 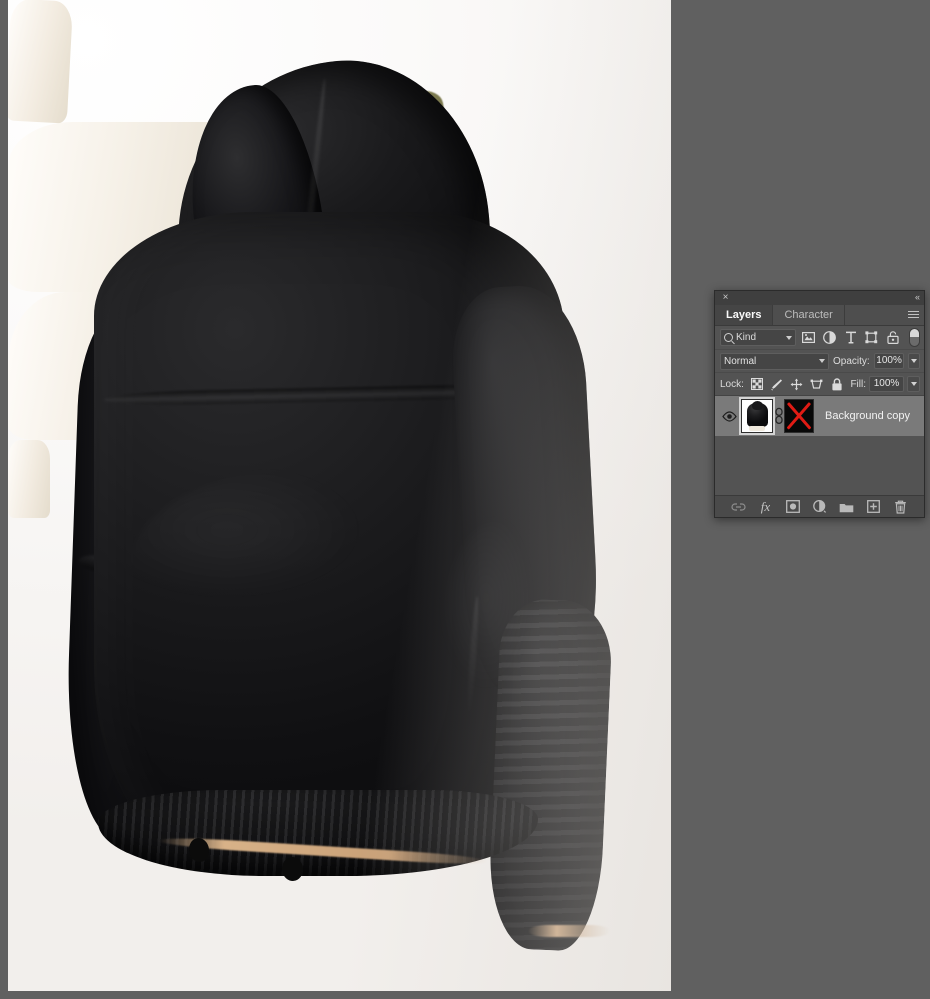 What do you see at coordinates (917, 297) in the screenshot?
I see `collapse-panel-icon: «` at bounding box center [917, 297].